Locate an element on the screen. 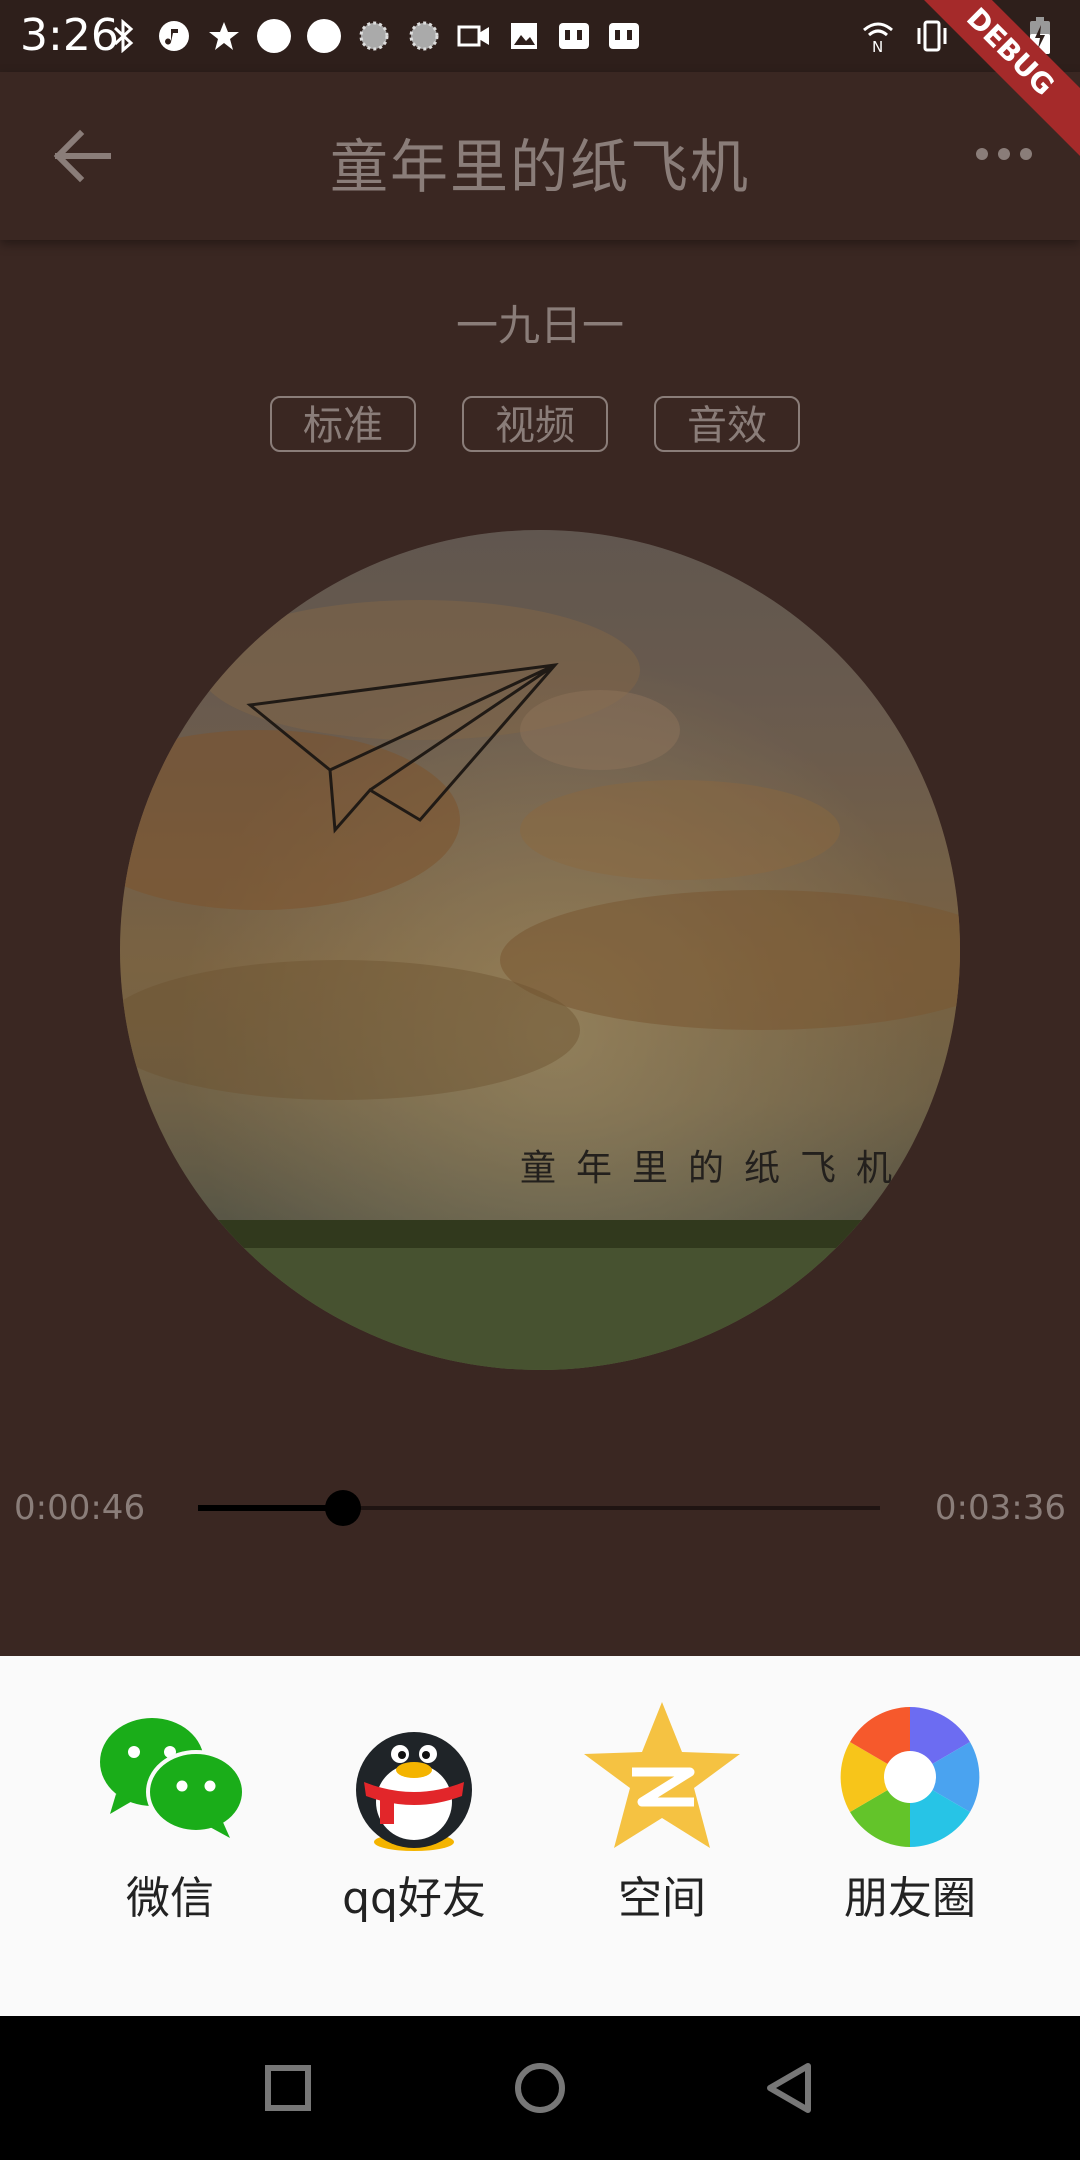 This screenshot has width=1080, height=2160. qq-penguin-icon is located at coordinates (414, 1777).